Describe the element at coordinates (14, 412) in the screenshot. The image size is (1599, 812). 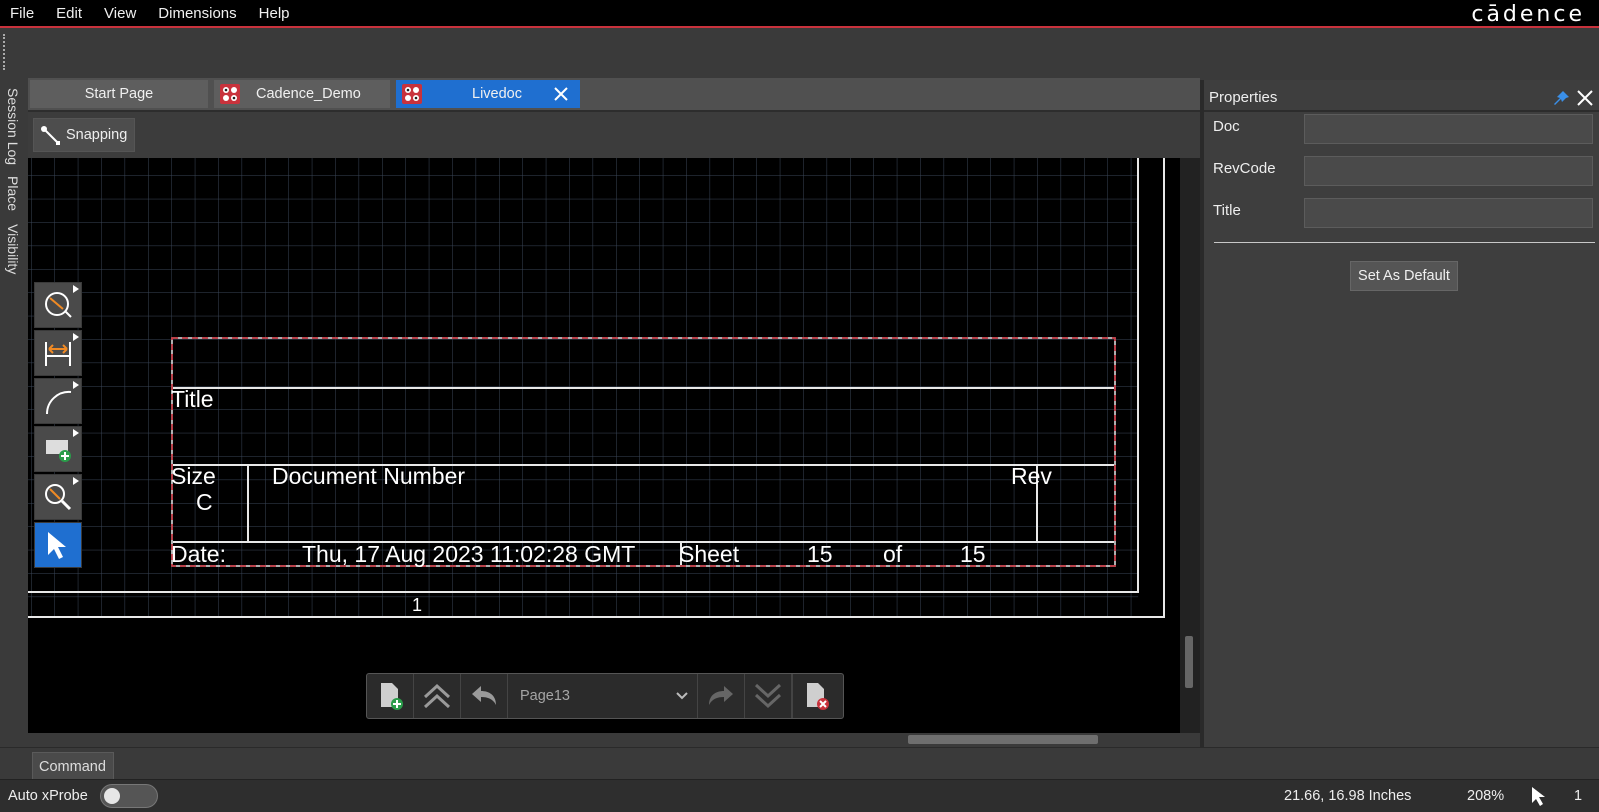
I see `side-panel-tabs: Session Log Place Visibility` at that location.